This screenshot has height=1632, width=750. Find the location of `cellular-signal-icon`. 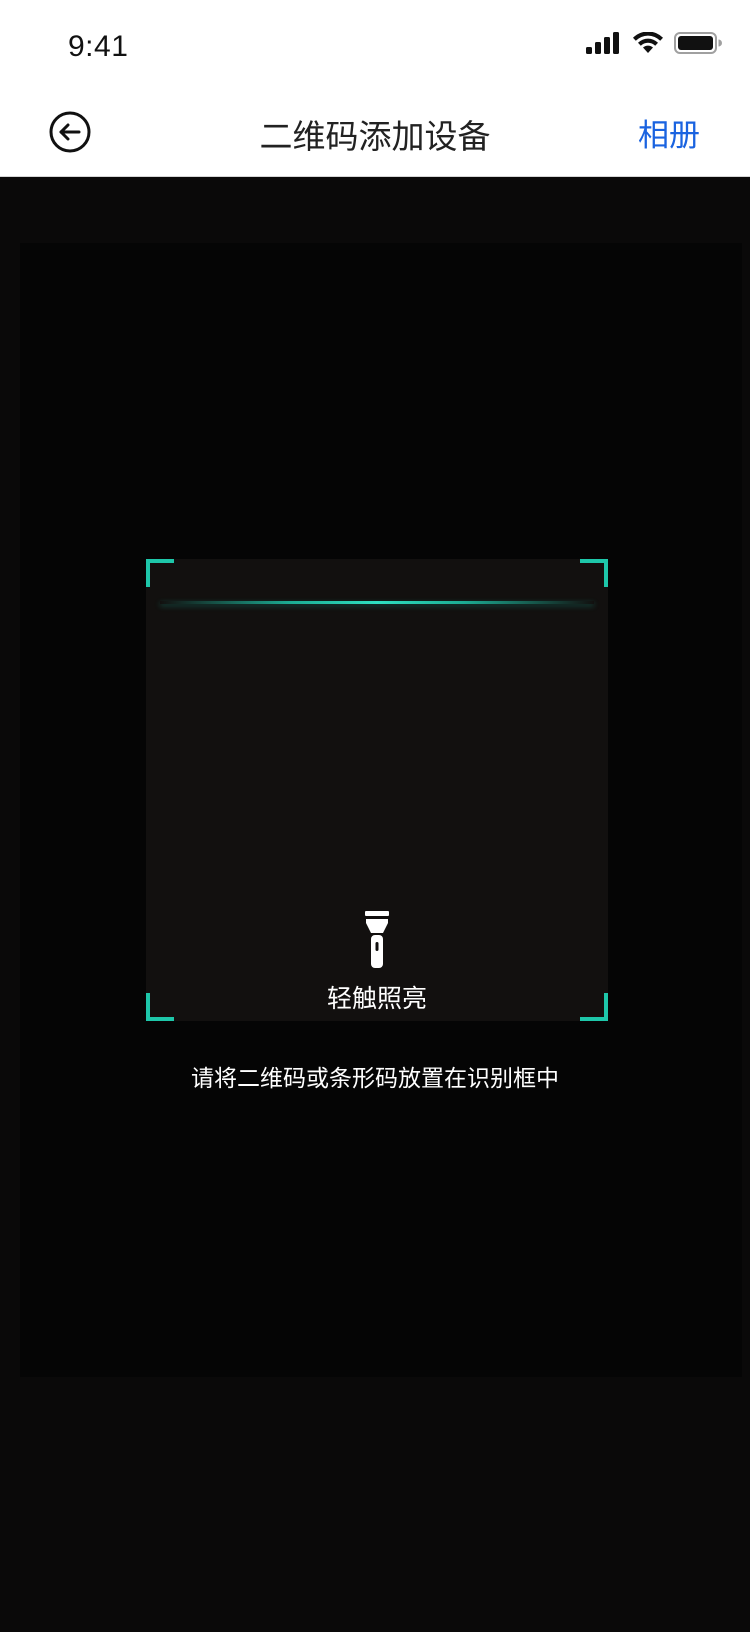

cellular-signal-icon is located at coordinates (602, 43).